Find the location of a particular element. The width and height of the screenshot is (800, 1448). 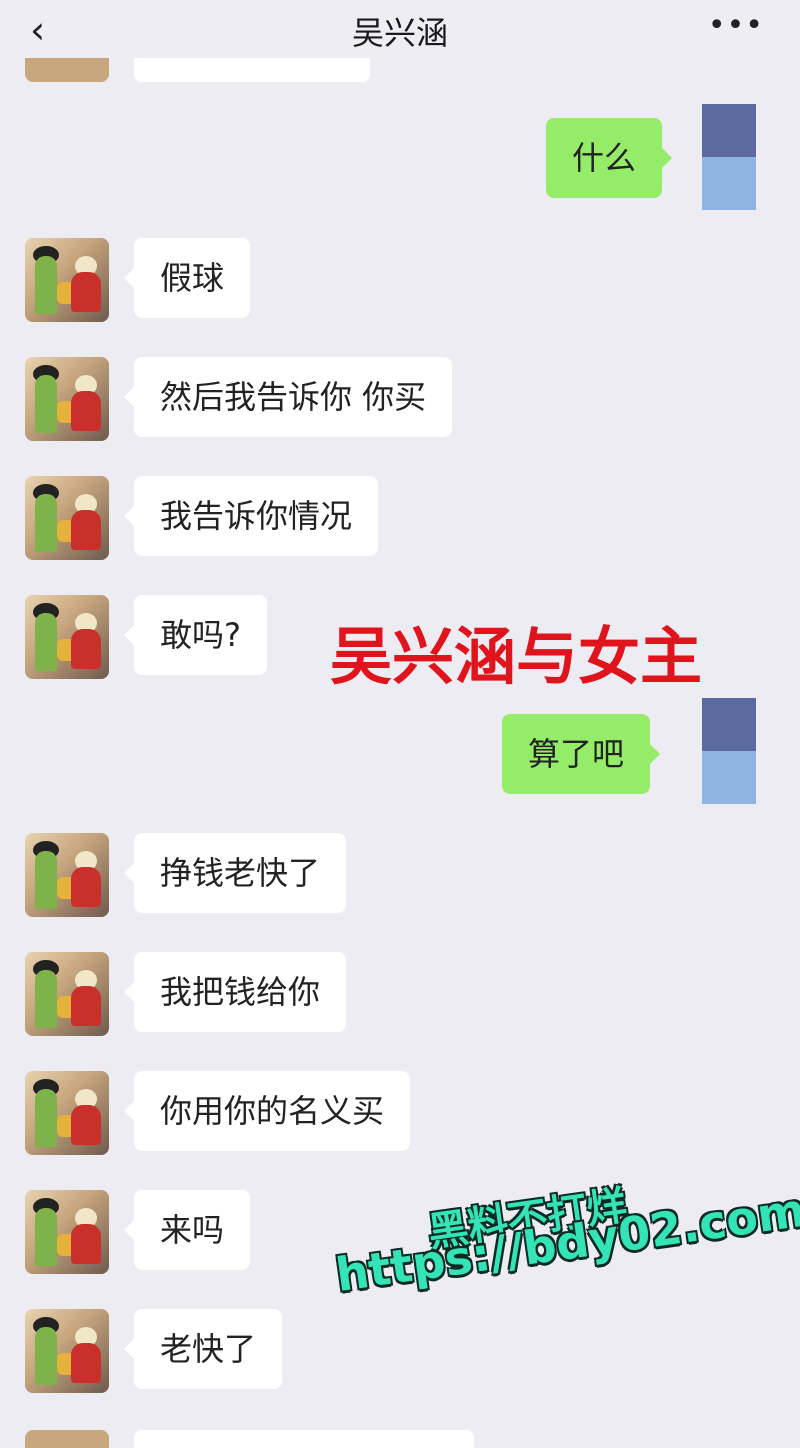

chat-title: 吴兴涵 is located at coordinates (399, 33).